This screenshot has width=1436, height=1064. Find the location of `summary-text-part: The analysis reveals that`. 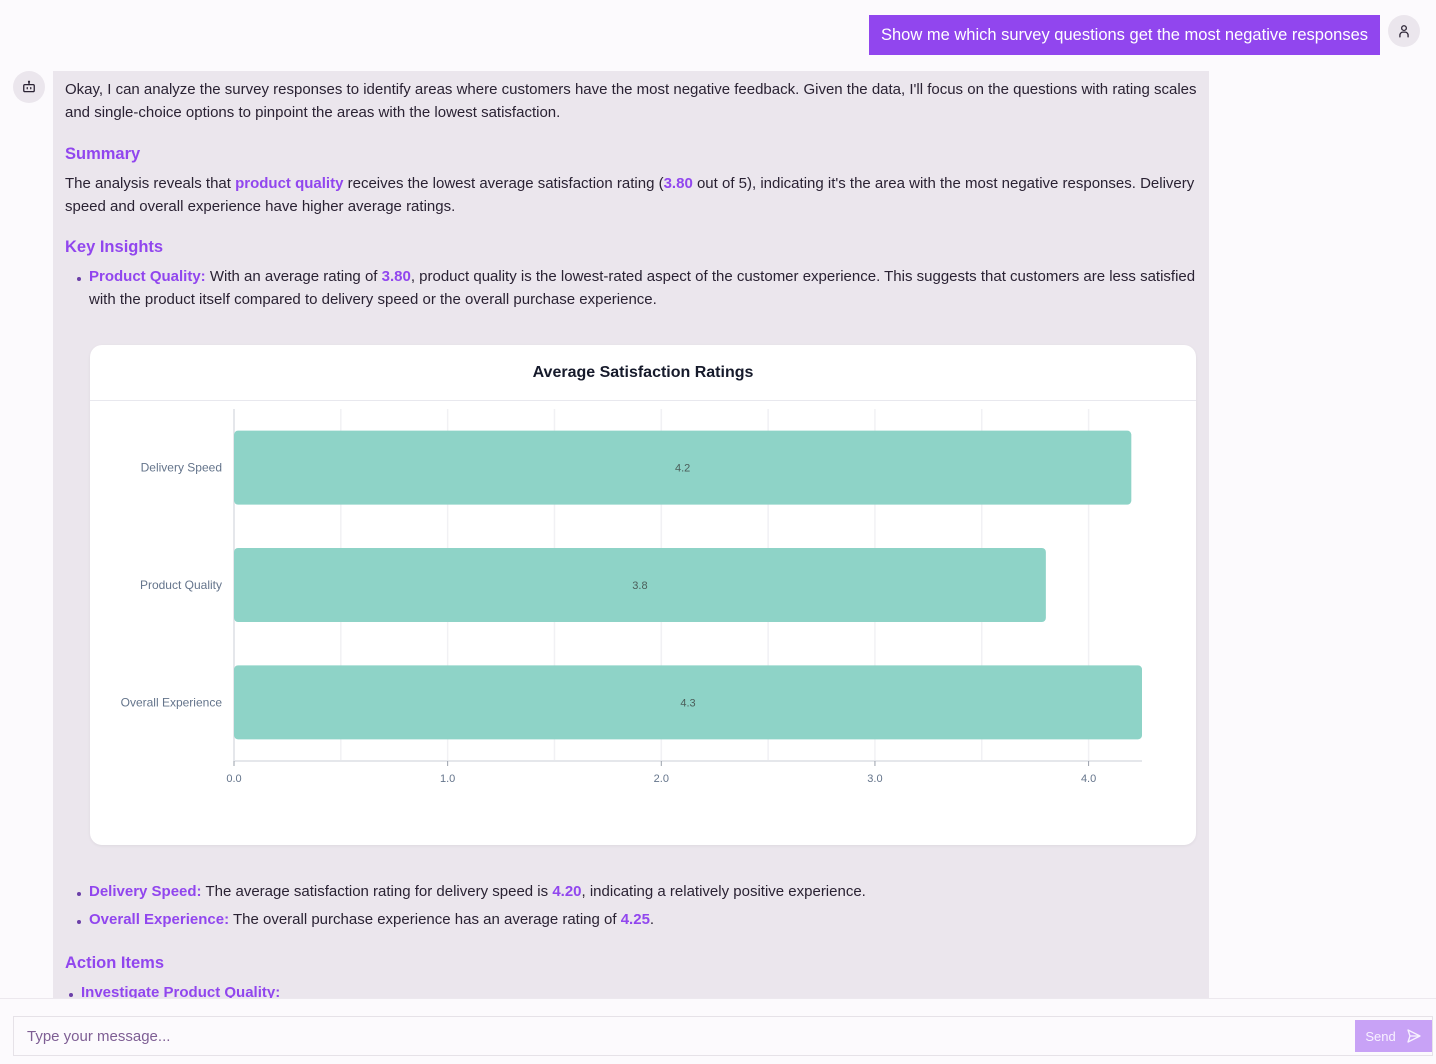

summary-text-part: The analysis reveals that is located at coordinates (150, 183).